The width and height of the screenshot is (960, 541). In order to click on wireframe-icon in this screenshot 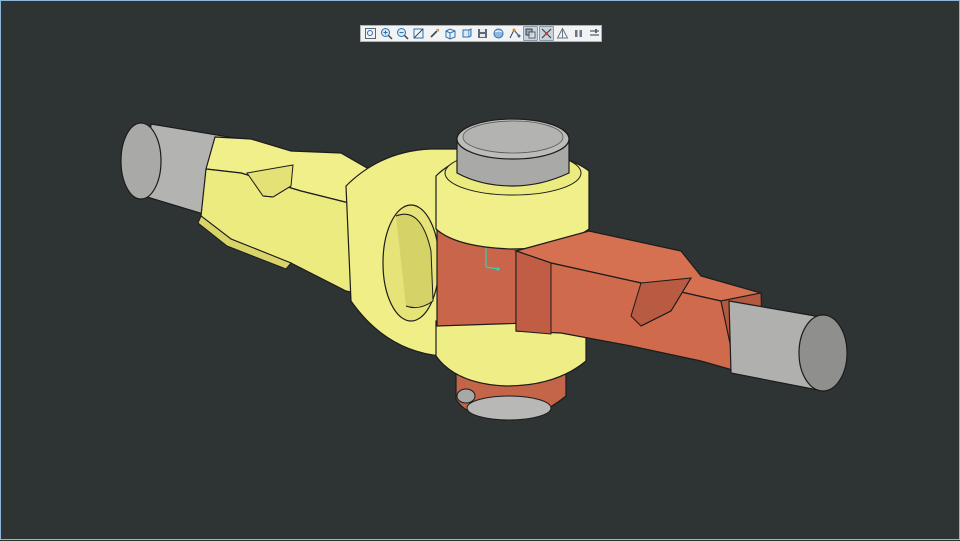, I will do `click(562, 33)`.